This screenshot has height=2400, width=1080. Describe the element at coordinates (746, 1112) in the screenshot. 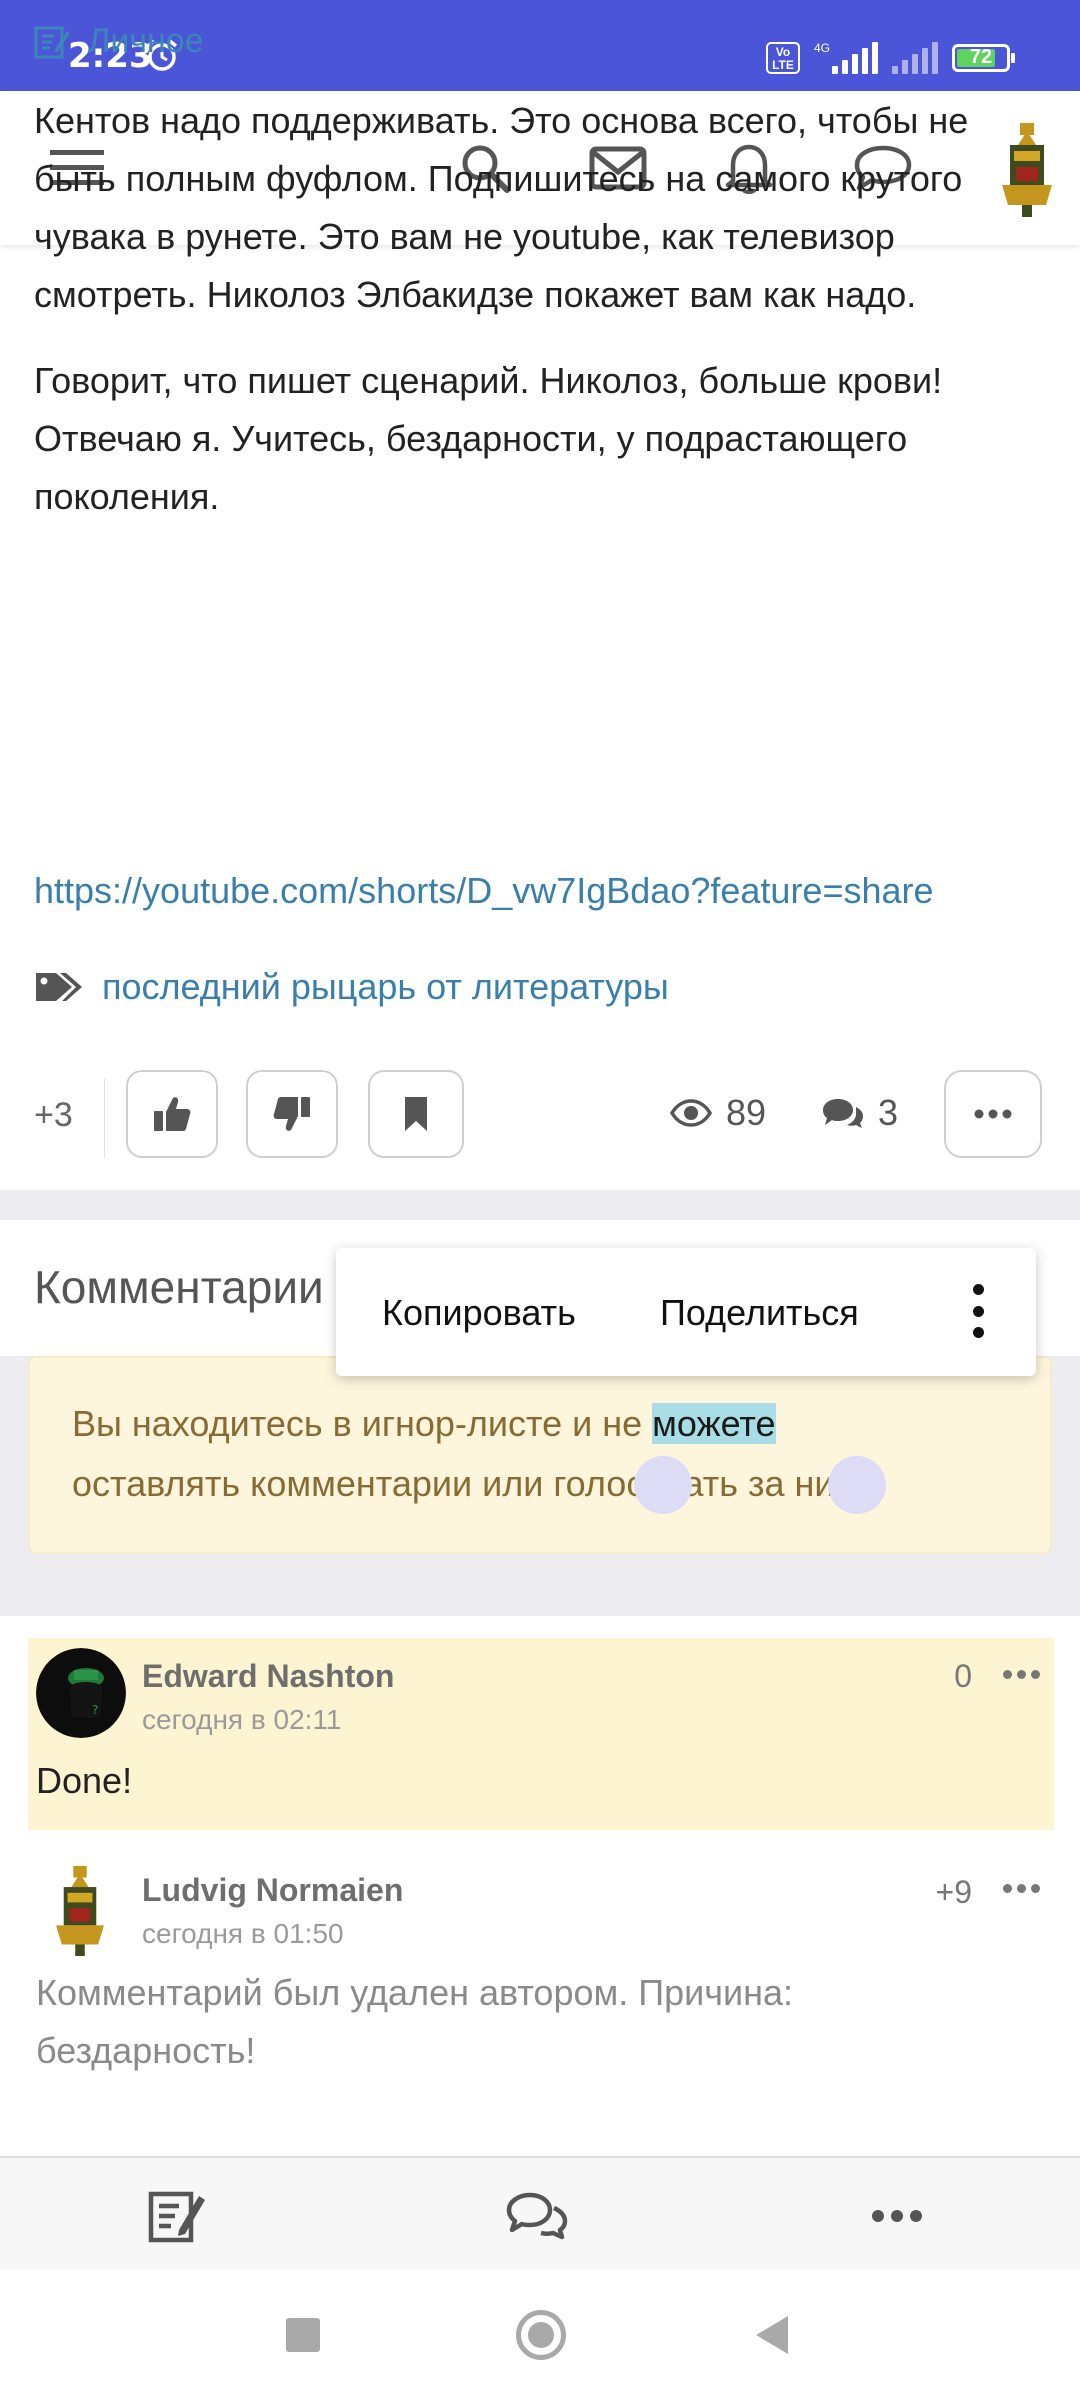

I see `views-count: 89` at that location.